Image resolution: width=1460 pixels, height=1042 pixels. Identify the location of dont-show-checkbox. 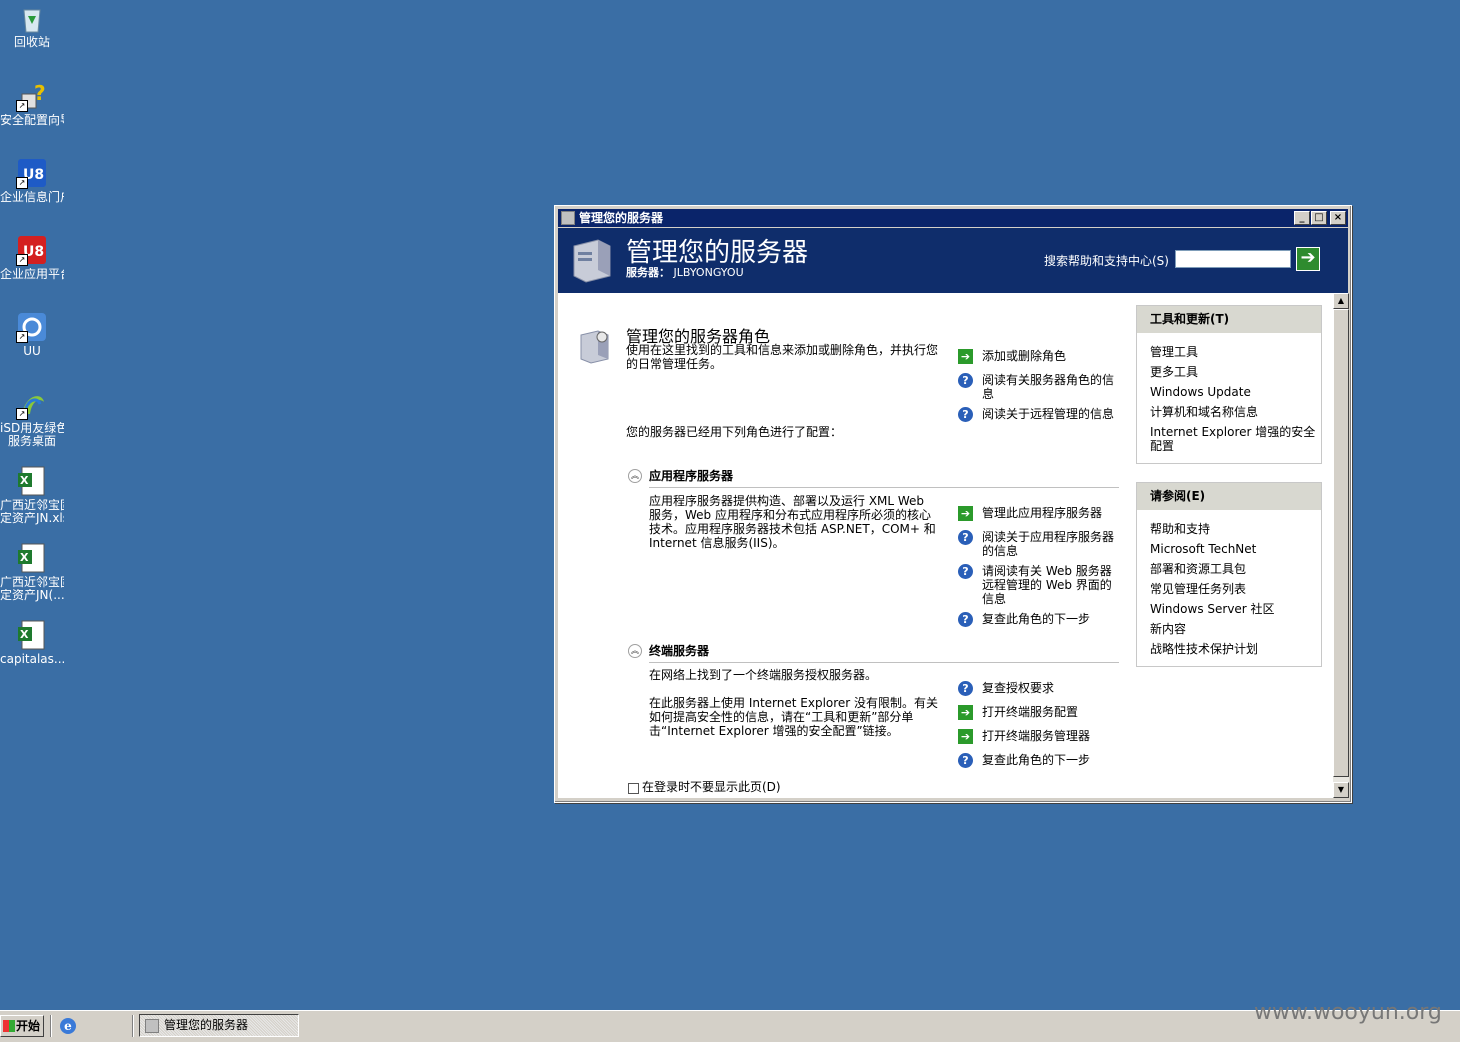
(633, 788).